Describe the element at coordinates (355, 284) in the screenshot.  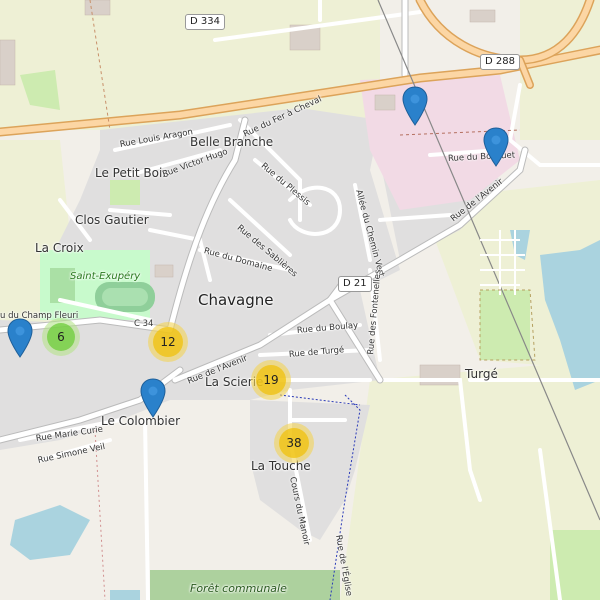
I see `road-shield-d21: D 21` at that location.